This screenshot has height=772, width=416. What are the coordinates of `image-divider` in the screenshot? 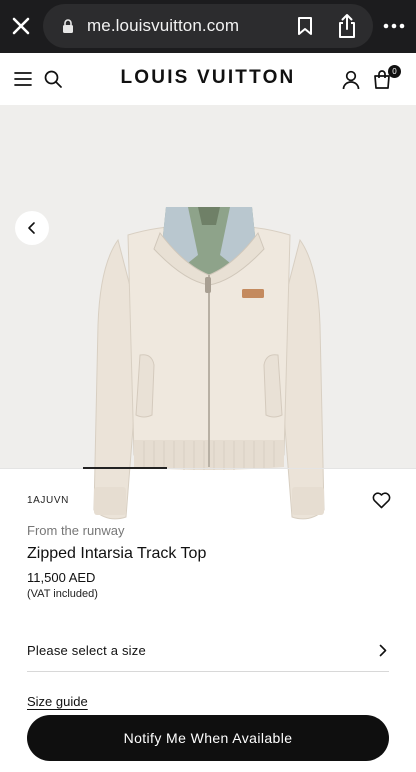 It's located at (208, 468).